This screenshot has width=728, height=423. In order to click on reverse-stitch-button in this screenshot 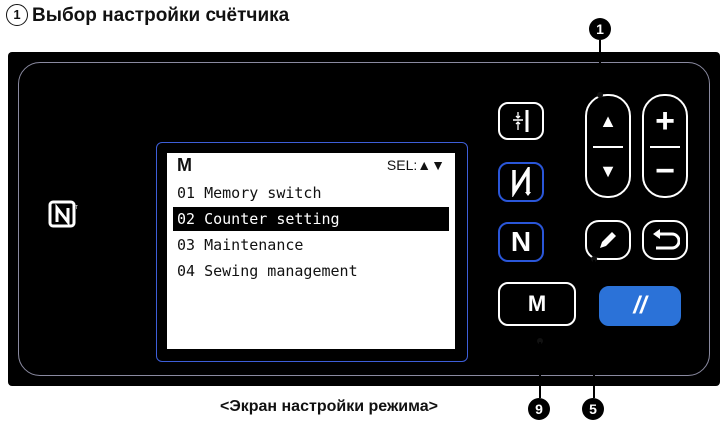, I will do `click(521, 182)`.